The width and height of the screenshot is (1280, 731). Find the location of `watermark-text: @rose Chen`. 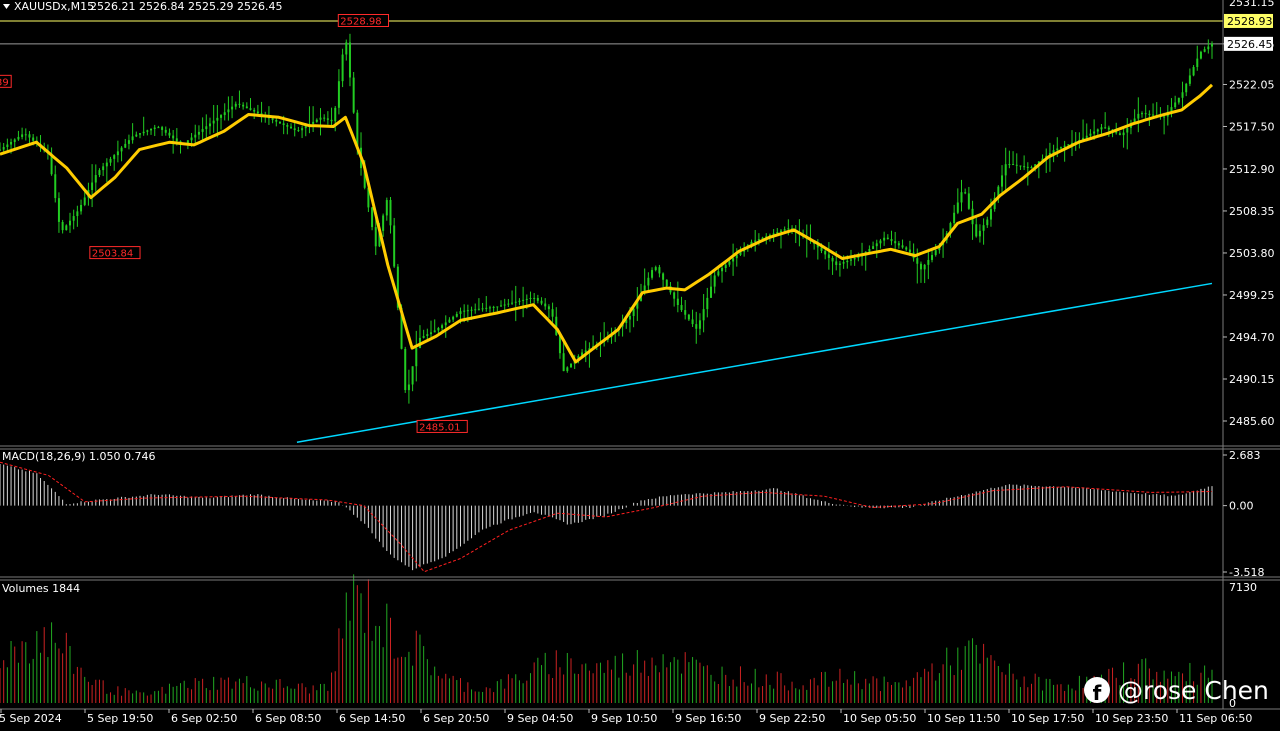

watermark-text: @rose Chen is located at coordinates (1193, 690).